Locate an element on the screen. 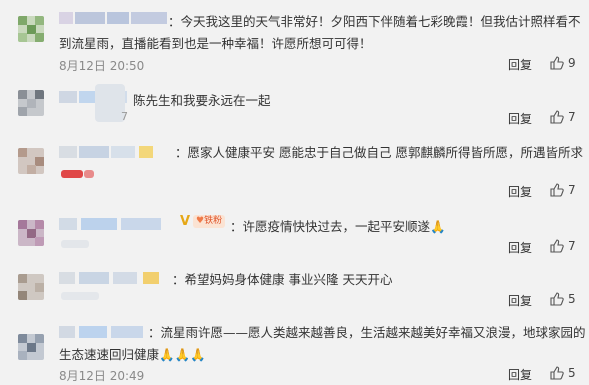 This screenshot has height=385, width=589. fan-badge: ♥铁粉 is located at coordinates (209, 221).